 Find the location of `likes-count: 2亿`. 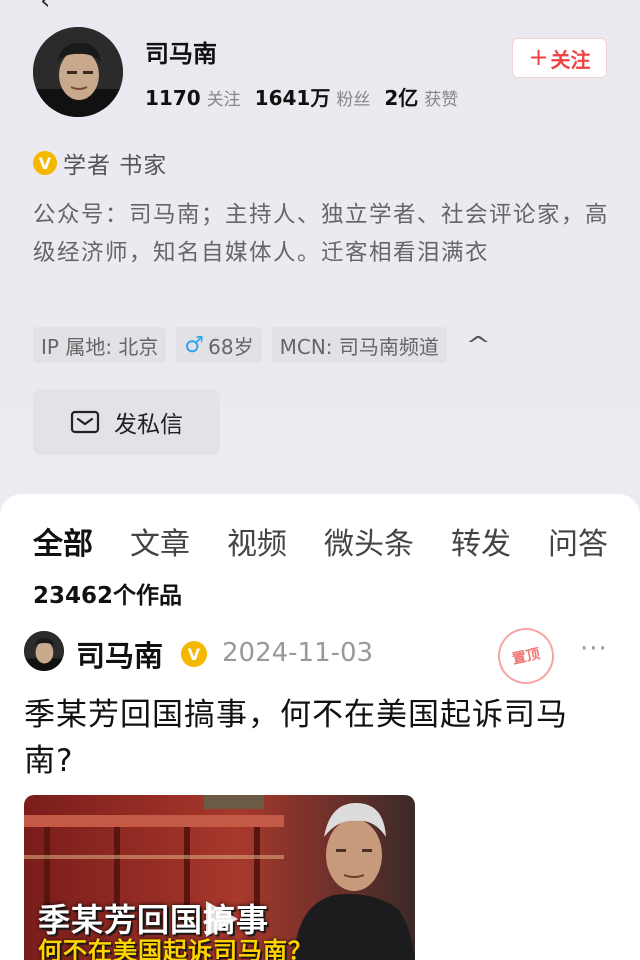

likes-count: 2亿 is located at coordinates (401, 98).